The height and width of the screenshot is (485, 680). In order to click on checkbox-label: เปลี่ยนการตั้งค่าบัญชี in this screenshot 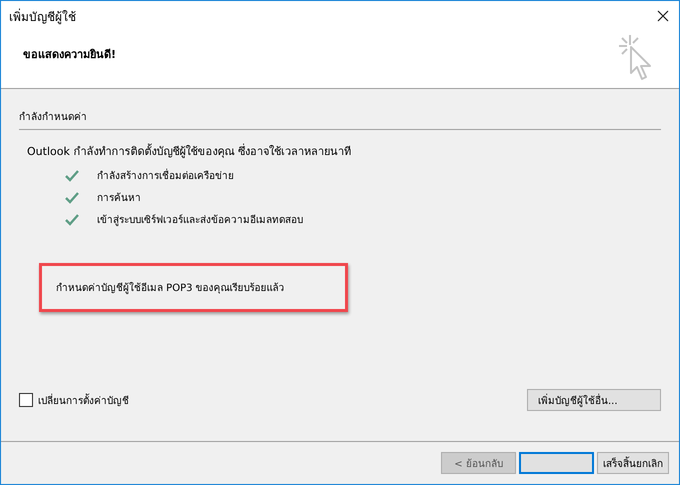, I will do `click(83, 400)`.